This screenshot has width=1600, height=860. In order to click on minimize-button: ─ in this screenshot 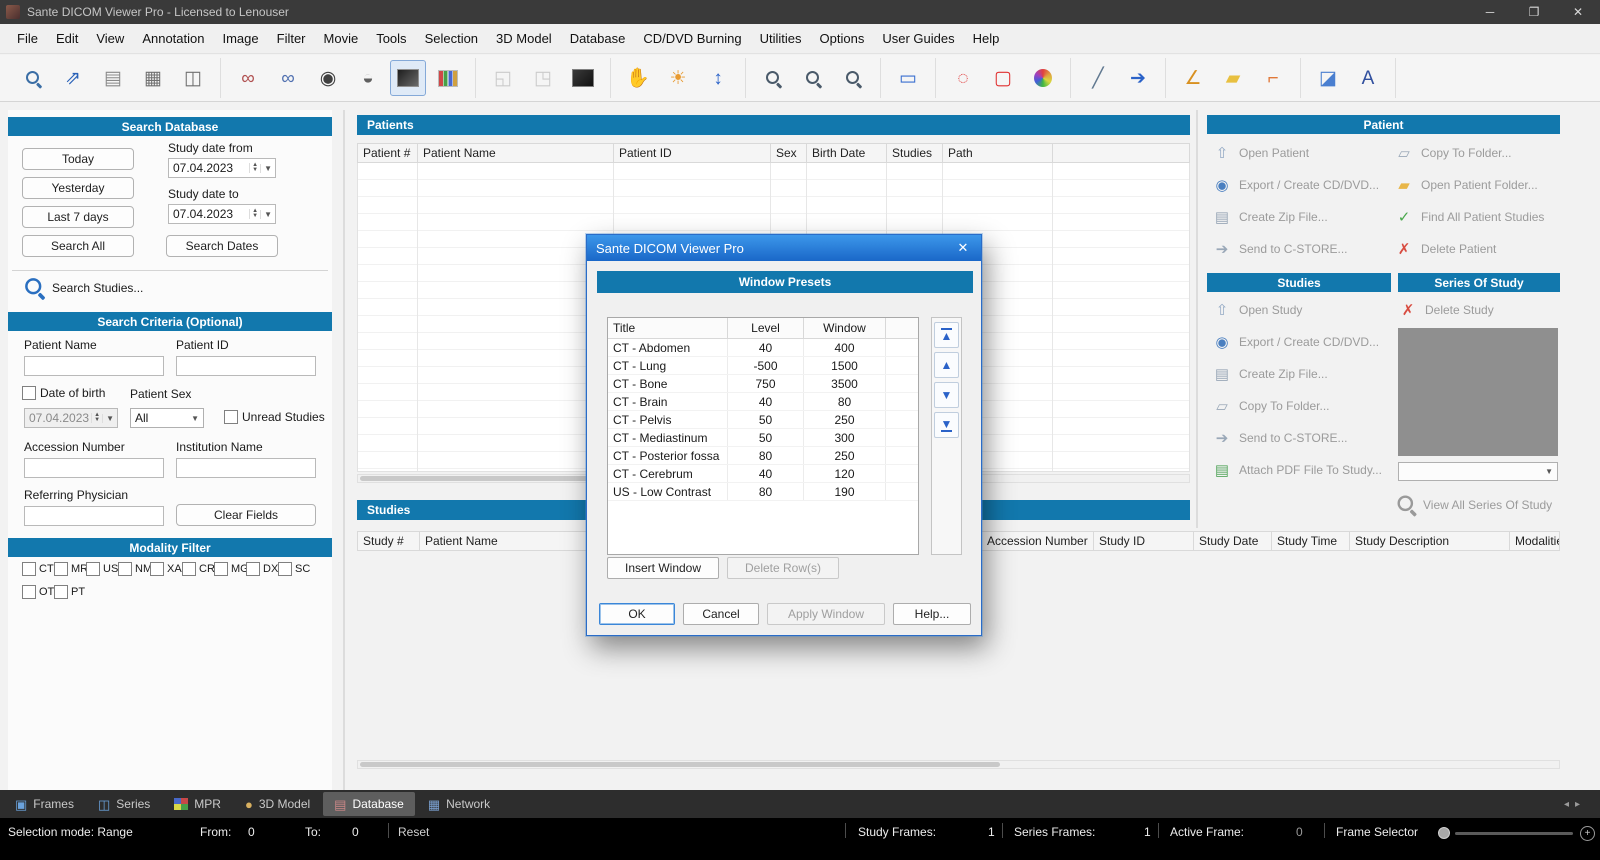, I will do `click(1490, 12)`.